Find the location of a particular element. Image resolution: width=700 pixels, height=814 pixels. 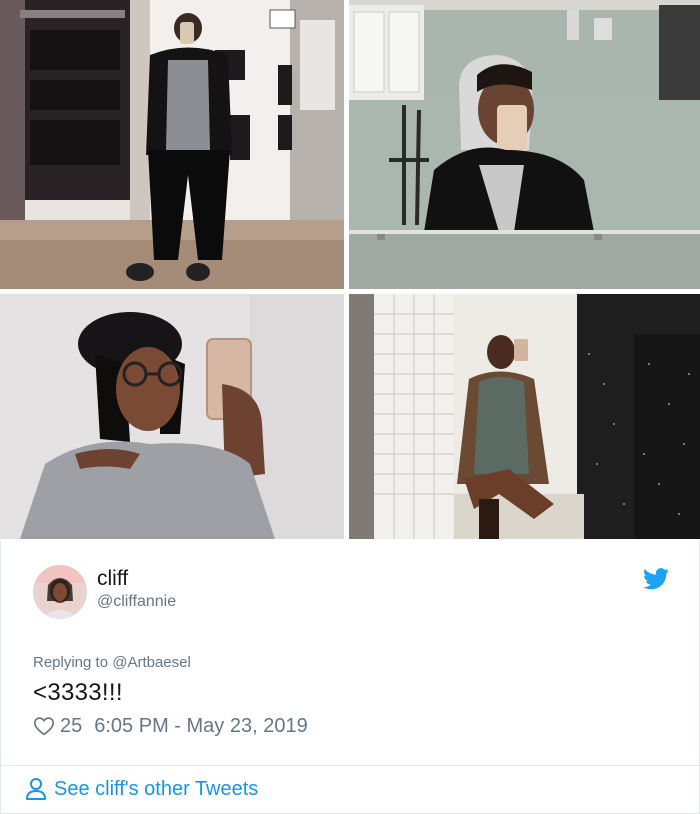

person-outline-icon is located at coordinates (36, 789).